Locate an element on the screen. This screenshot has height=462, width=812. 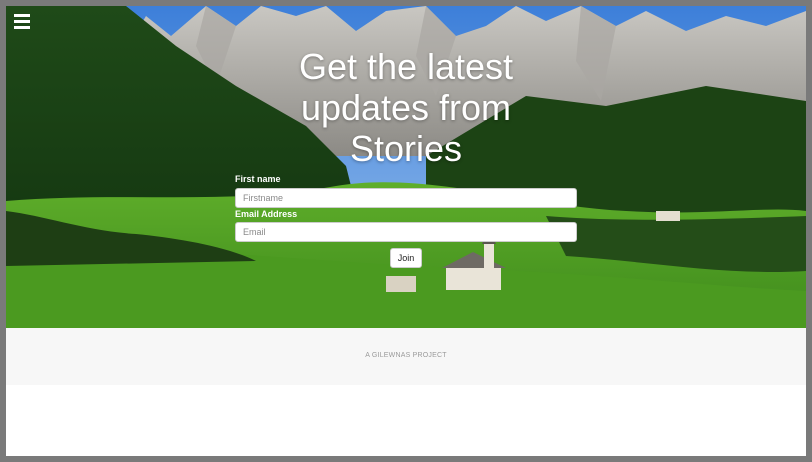
first-name-label: First name is located at coordinates (258, 179).